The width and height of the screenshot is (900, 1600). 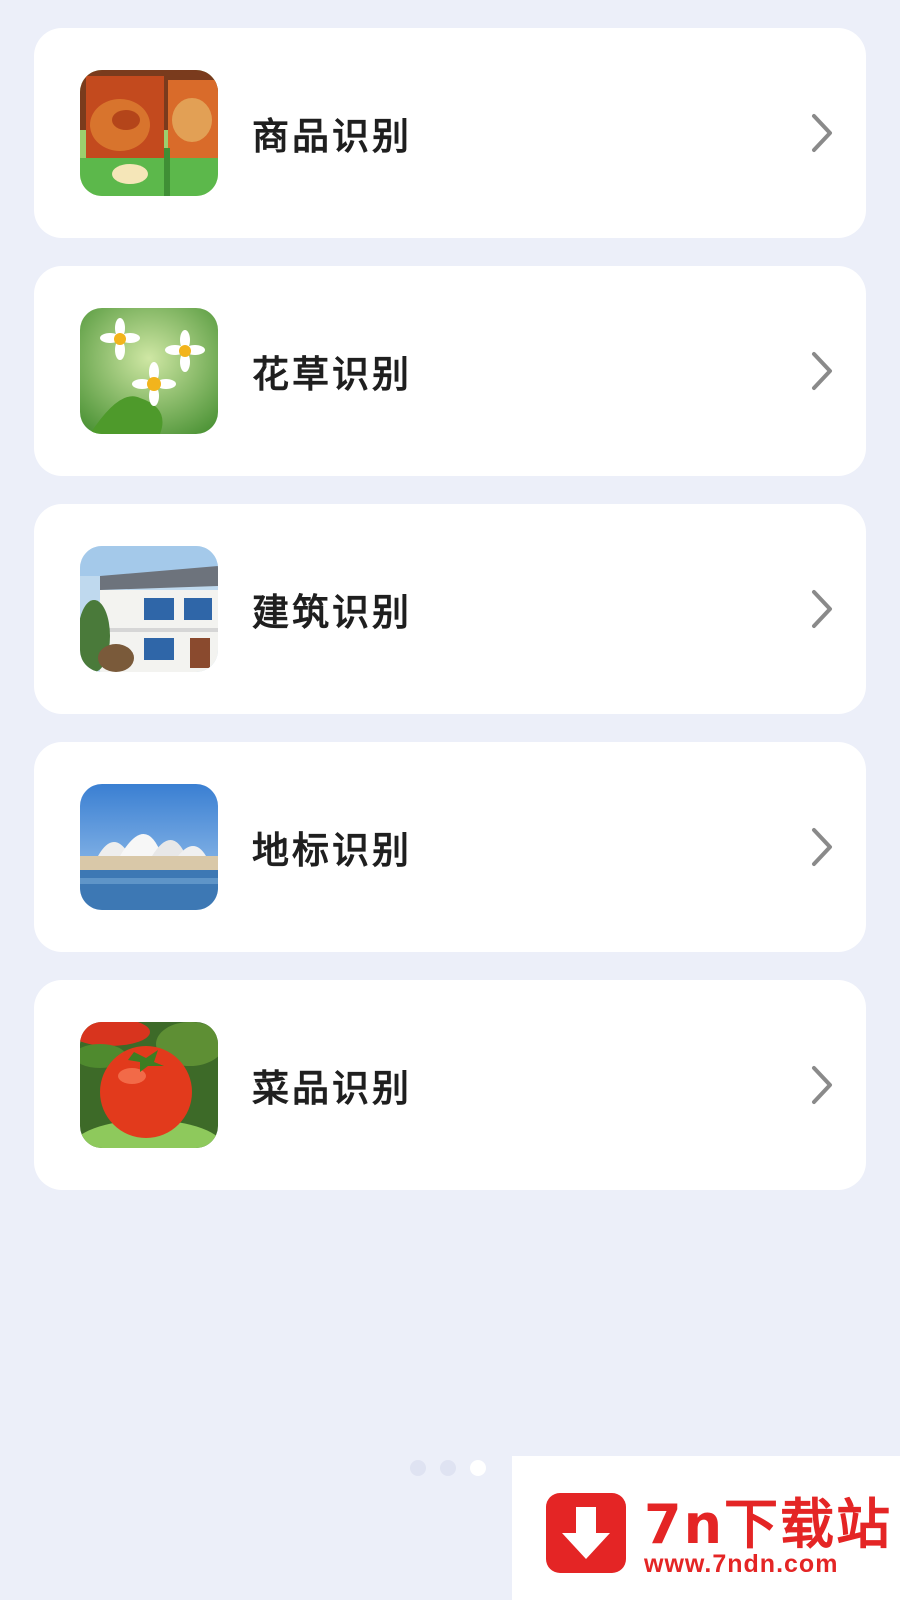 I want to click on menu-item-building: 建筑识别, so click(x=450, y=609).